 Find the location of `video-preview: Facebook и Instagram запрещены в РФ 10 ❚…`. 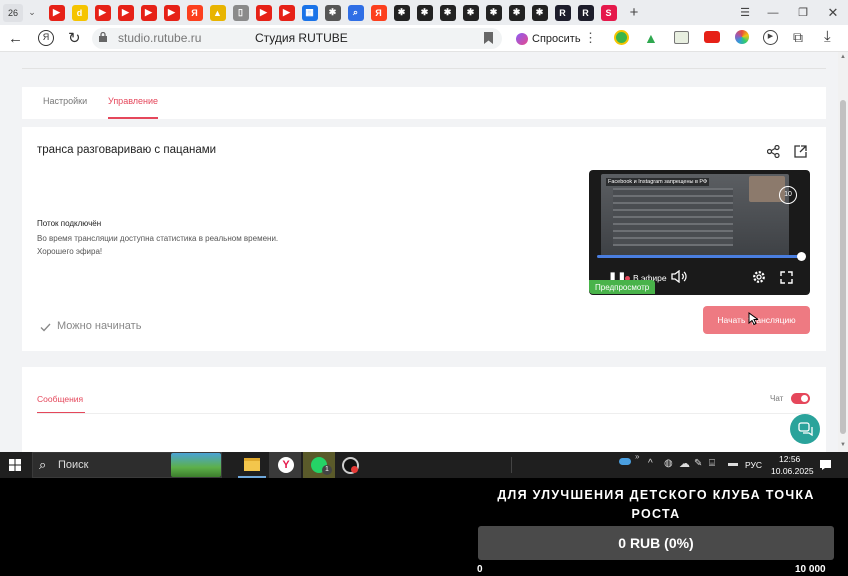

video-preview: Facebook и Instagram запрещены в РФ 10 ❚… is located at coordinates (699, 232).